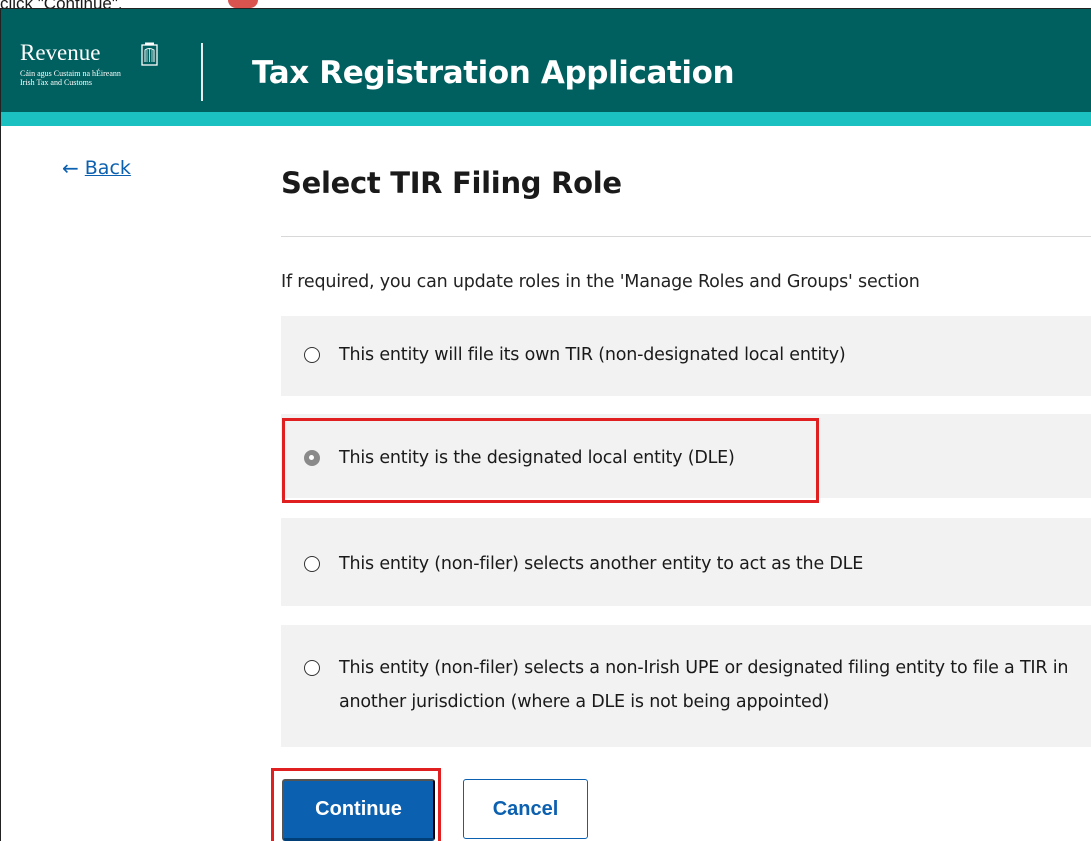 The height and width of the screenshot is (841, 1091). Describe the element at coordinates (243, 4) in the screenshot. I see `decorative-mark` at that location.